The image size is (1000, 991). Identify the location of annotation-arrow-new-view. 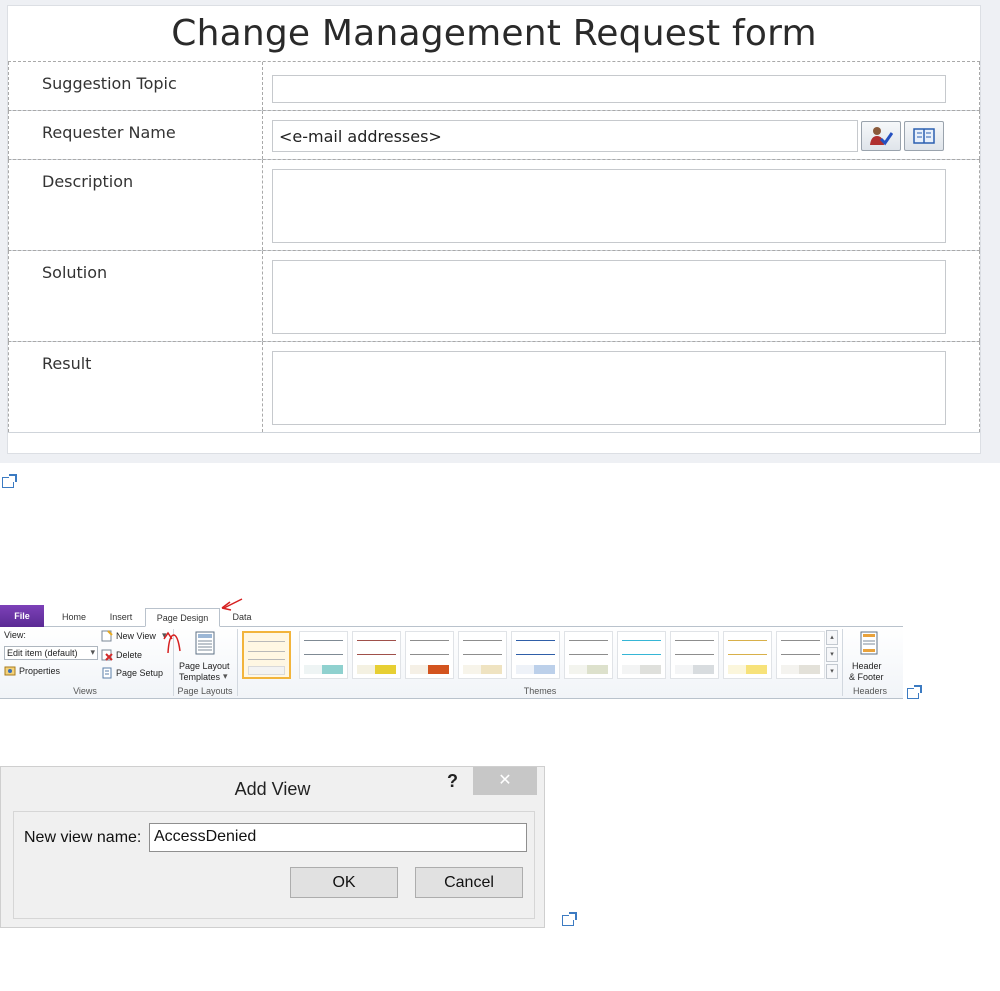
(174, 644).